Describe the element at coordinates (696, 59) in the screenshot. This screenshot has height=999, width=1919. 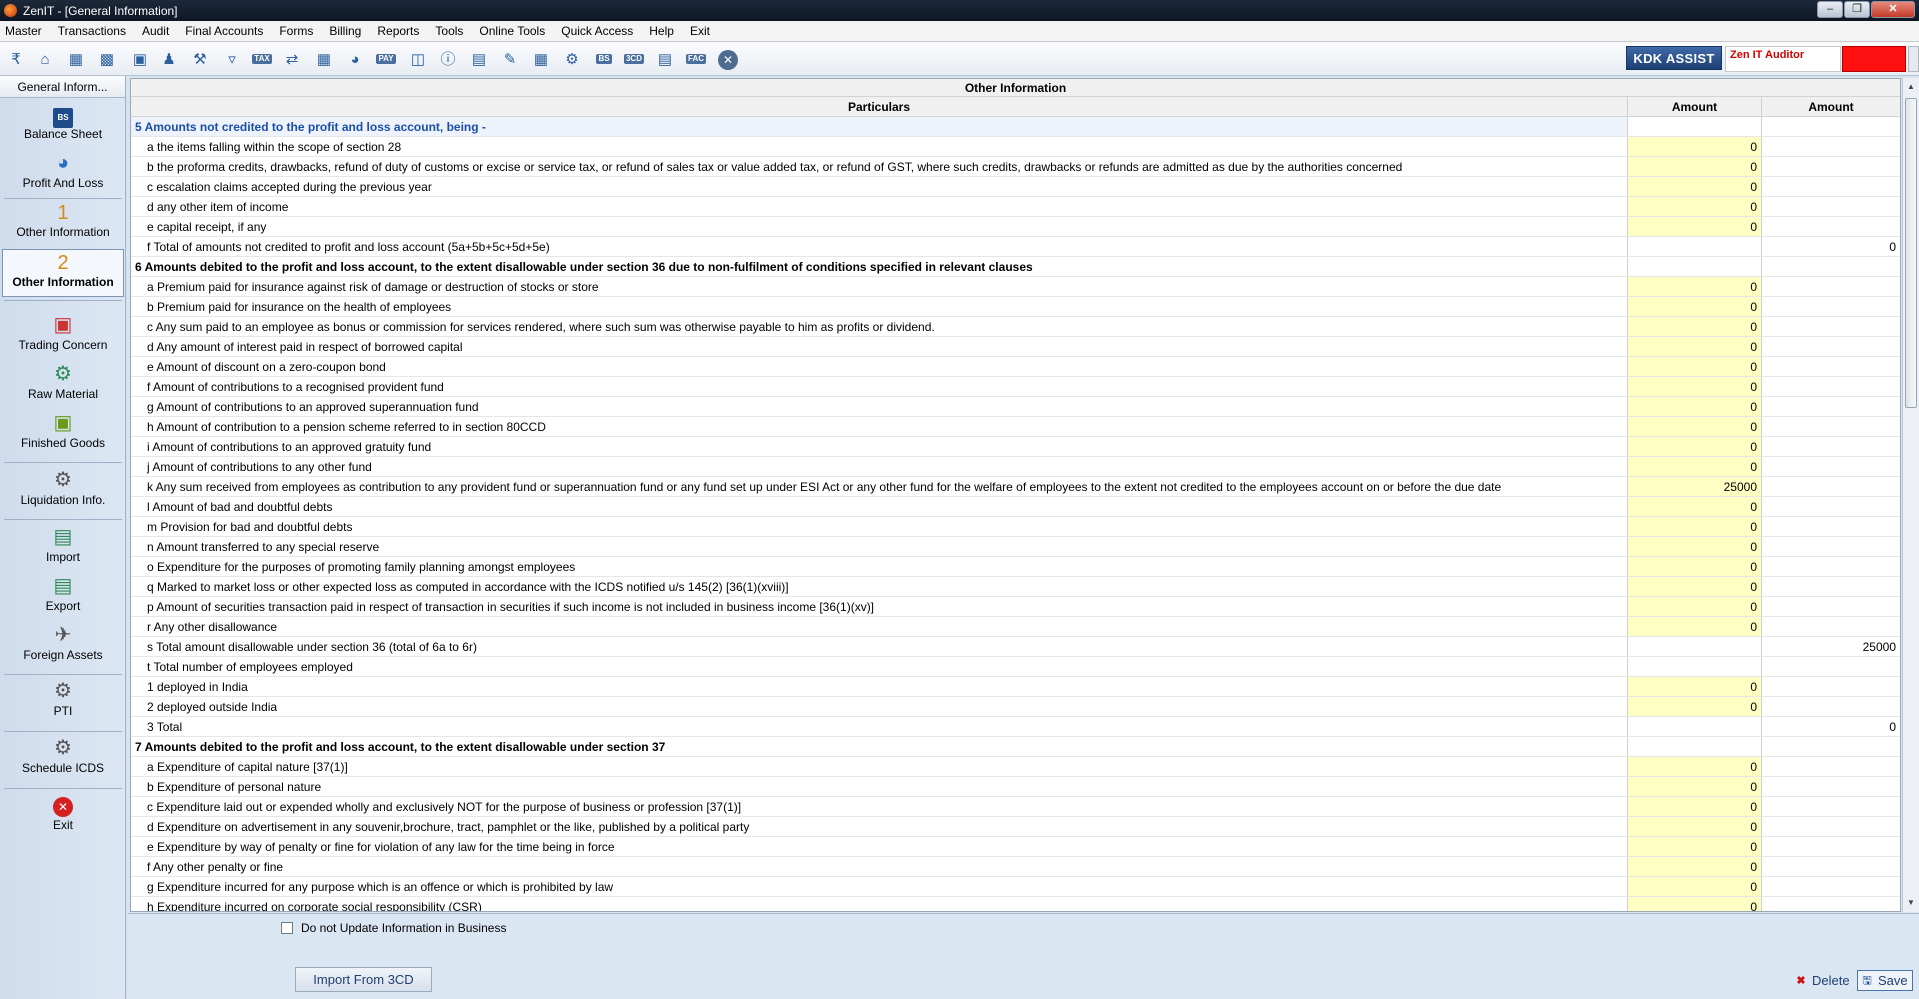
I see `fac-icon: FAC` at that location.